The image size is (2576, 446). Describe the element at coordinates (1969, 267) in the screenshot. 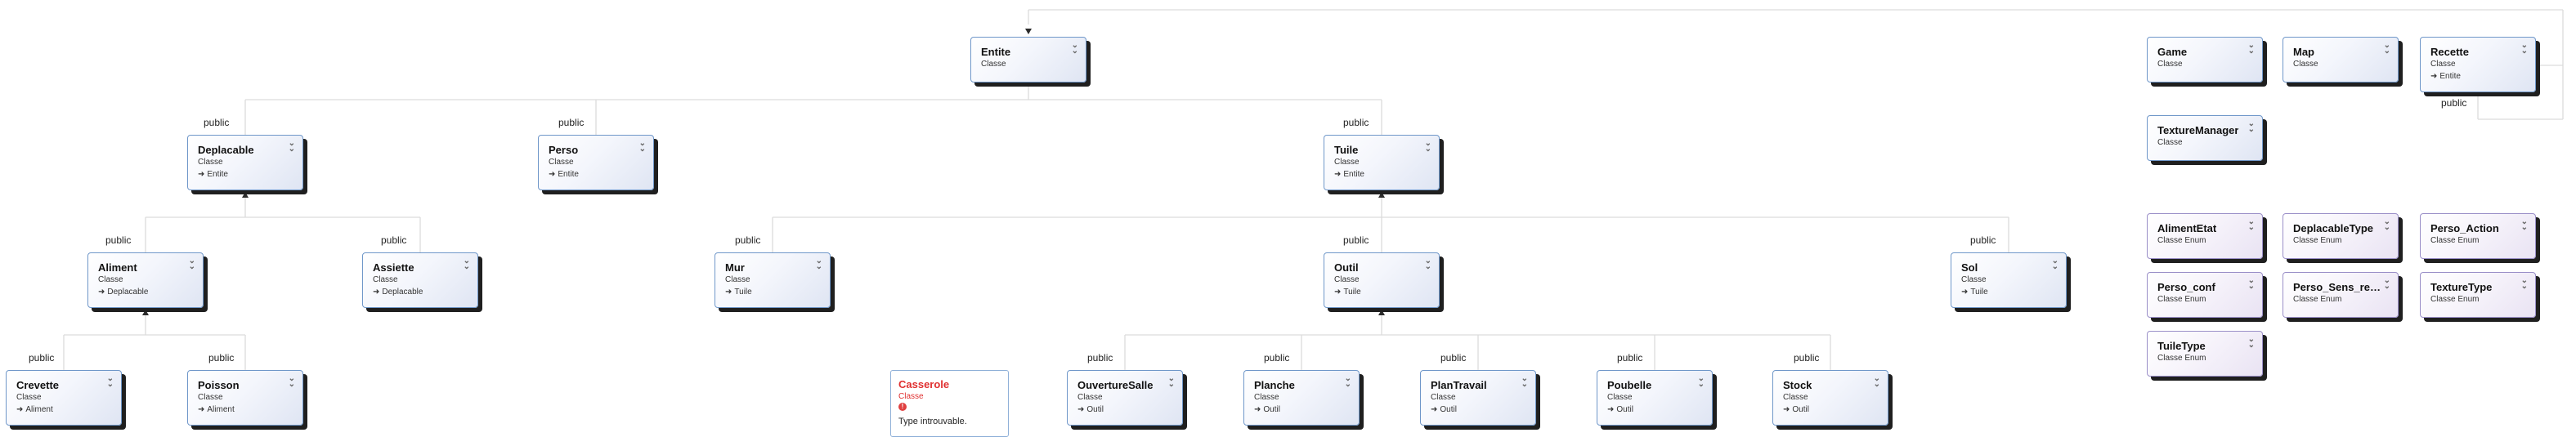

I see `class-name: Sol` at that location.